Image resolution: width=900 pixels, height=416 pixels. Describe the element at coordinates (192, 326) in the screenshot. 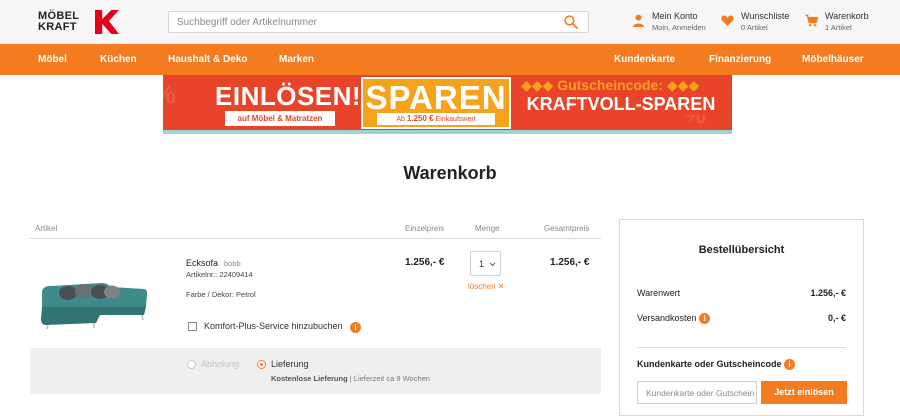

I see `comfort-service-checkbox` at that location.